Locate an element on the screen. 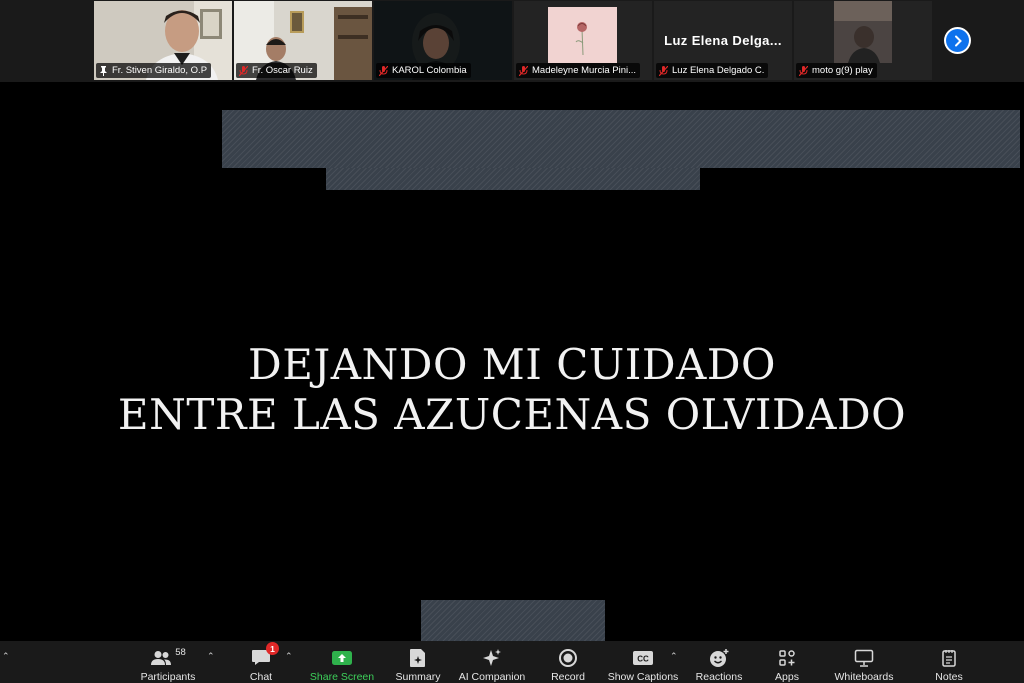 The image size is (1024, 683). participant-tile-moto: moto g(9) play is located at coordinates (863, 40).